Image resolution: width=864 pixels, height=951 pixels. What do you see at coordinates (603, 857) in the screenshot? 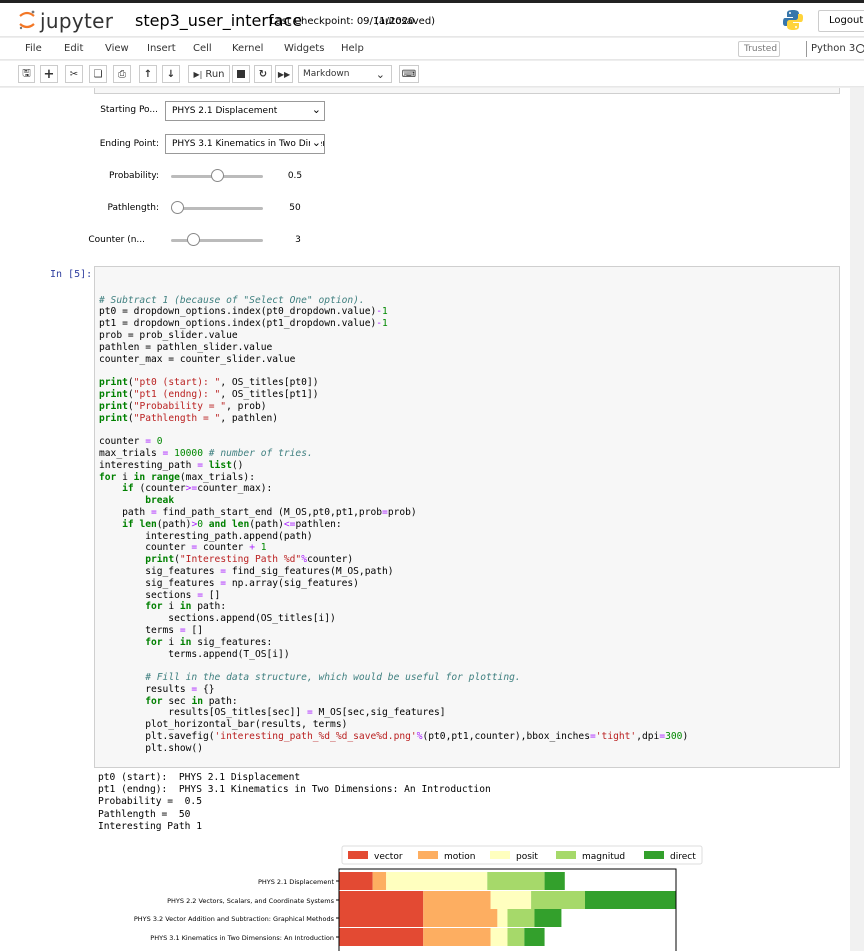
I see `legend-label-magnitud: magnitud` at bounding box center [603, 857].